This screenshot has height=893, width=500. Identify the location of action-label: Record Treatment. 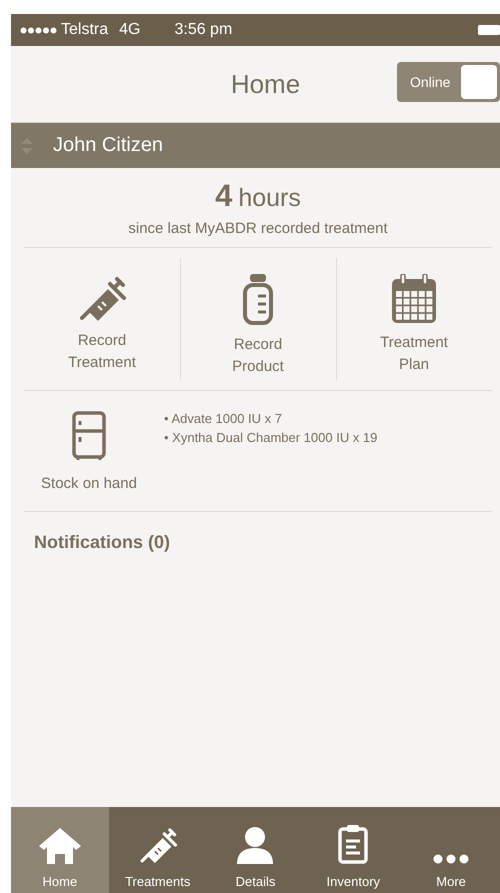
(102, 352).